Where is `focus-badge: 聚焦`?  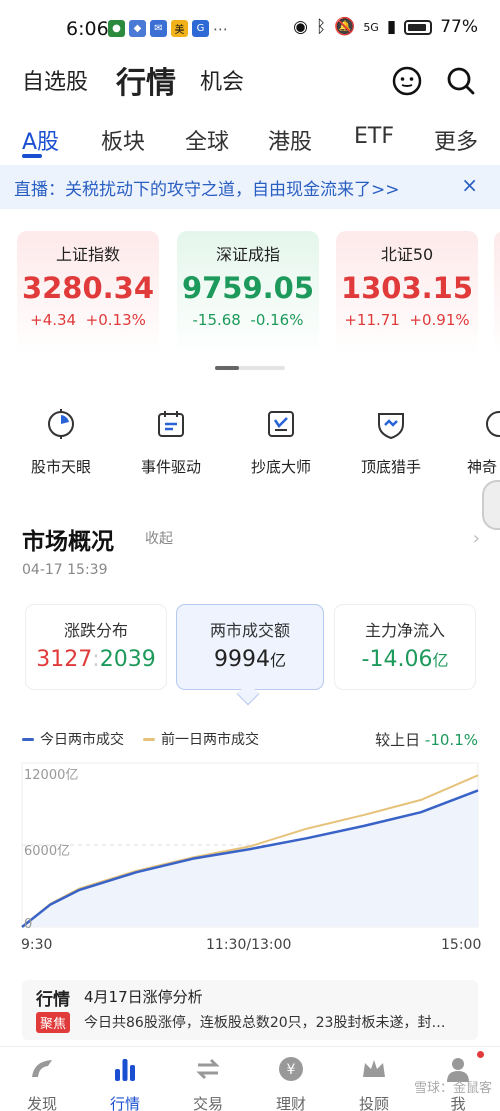
focus-badge: 聚焦 is located at coordinates (53, 1022).